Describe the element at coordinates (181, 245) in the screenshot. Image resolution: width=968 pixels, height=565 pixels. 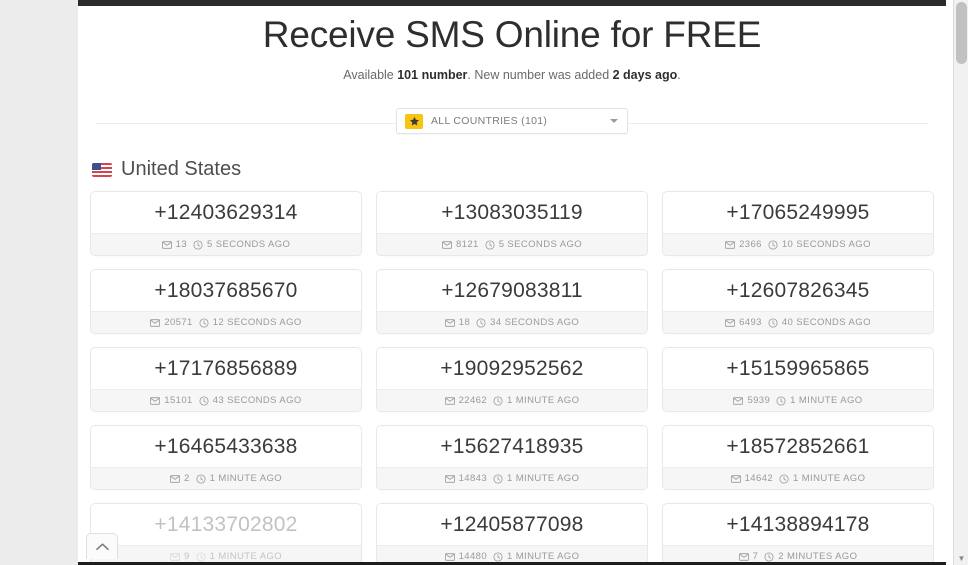
I see `message-count-value: 13` at that location.